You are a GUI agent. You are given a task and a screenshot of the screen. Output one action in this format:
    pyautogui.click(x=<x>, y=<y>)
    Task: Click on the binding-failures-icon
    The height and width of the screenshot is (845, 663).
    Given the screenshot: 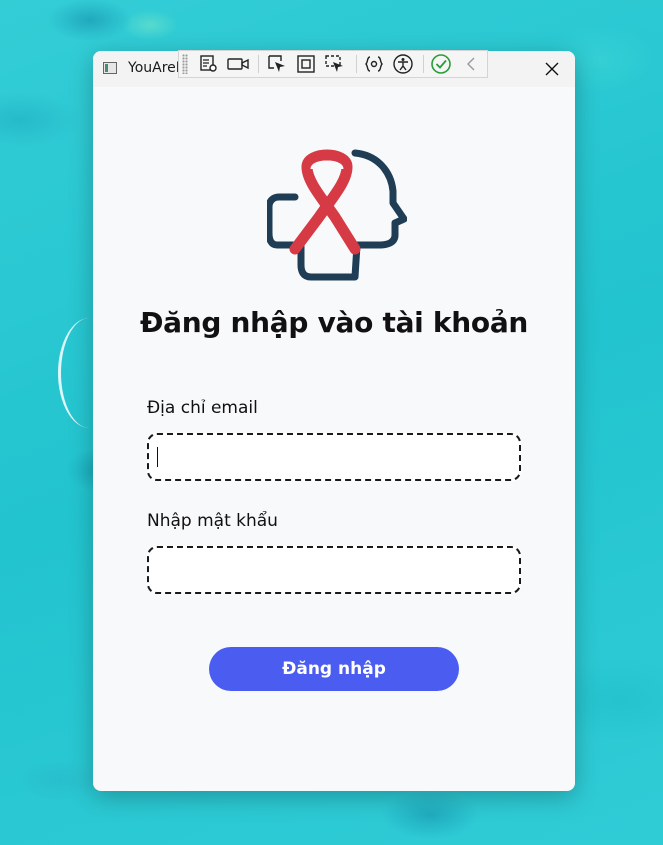 What is the action you would take?
    pyautogui.click(x=373, y=64)
    